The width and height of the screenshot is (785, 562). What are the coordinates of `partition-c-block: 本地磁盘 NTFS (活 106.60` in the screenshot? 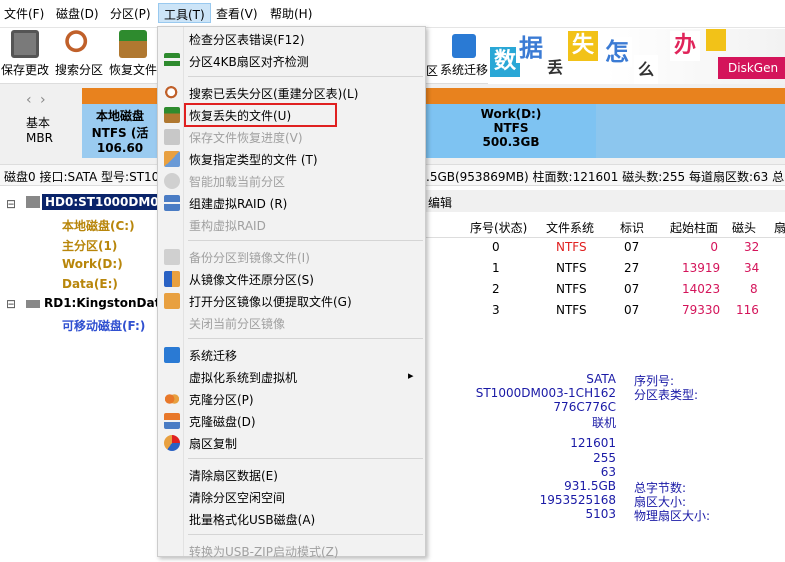 It's located at (120, 131).